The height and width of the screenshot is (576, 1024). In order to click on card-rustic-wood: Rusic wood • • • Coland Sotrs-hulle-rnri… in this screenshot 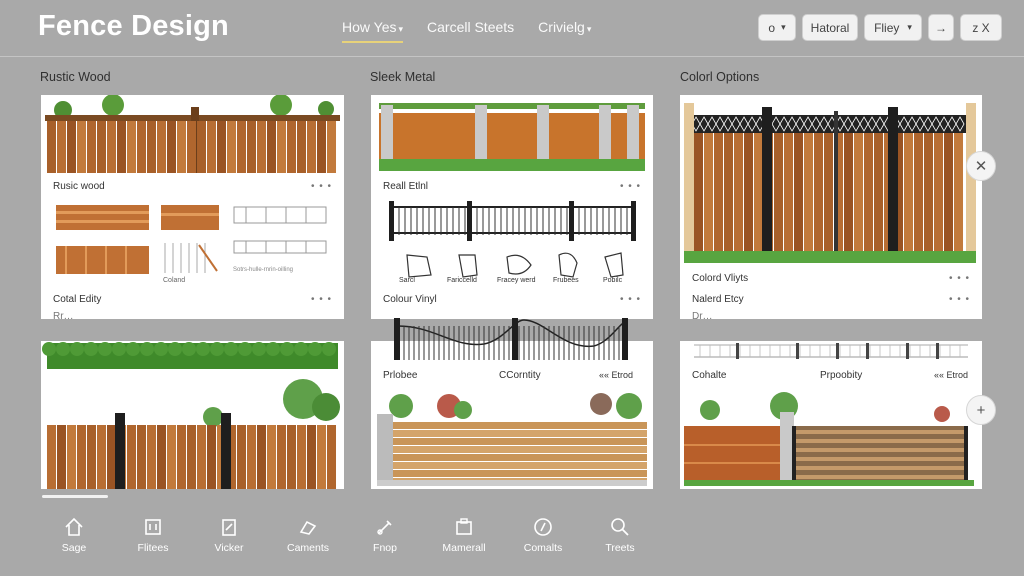, I will do `click(192, 207)`.